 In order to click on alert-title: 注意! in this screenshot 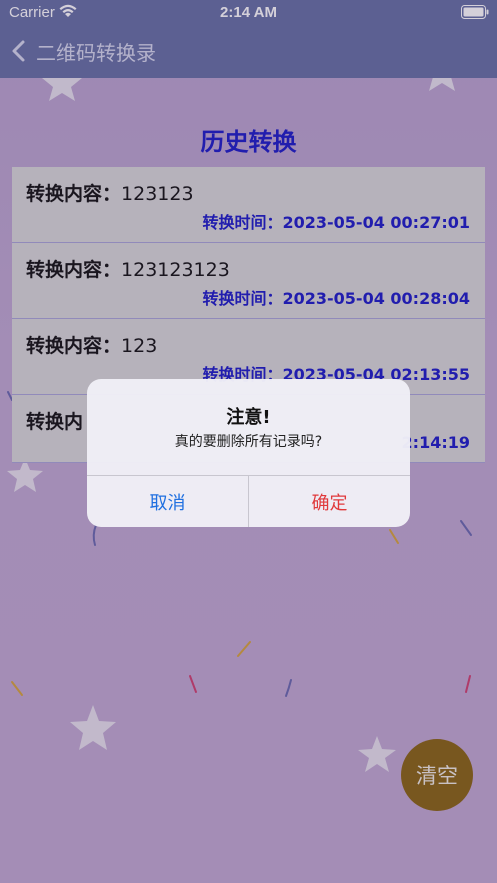, I will do `click(248, 417)`.